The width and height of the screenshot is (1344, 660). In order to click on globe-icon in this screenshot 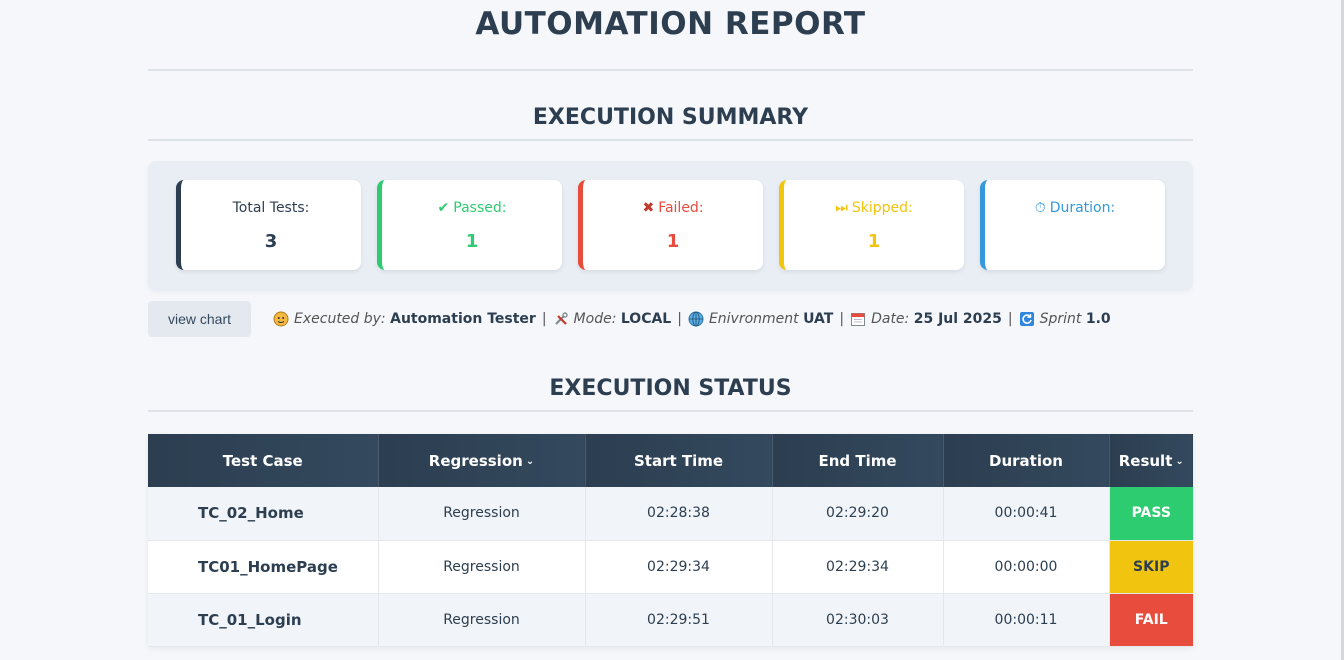, I will do `click(696, 319)`.